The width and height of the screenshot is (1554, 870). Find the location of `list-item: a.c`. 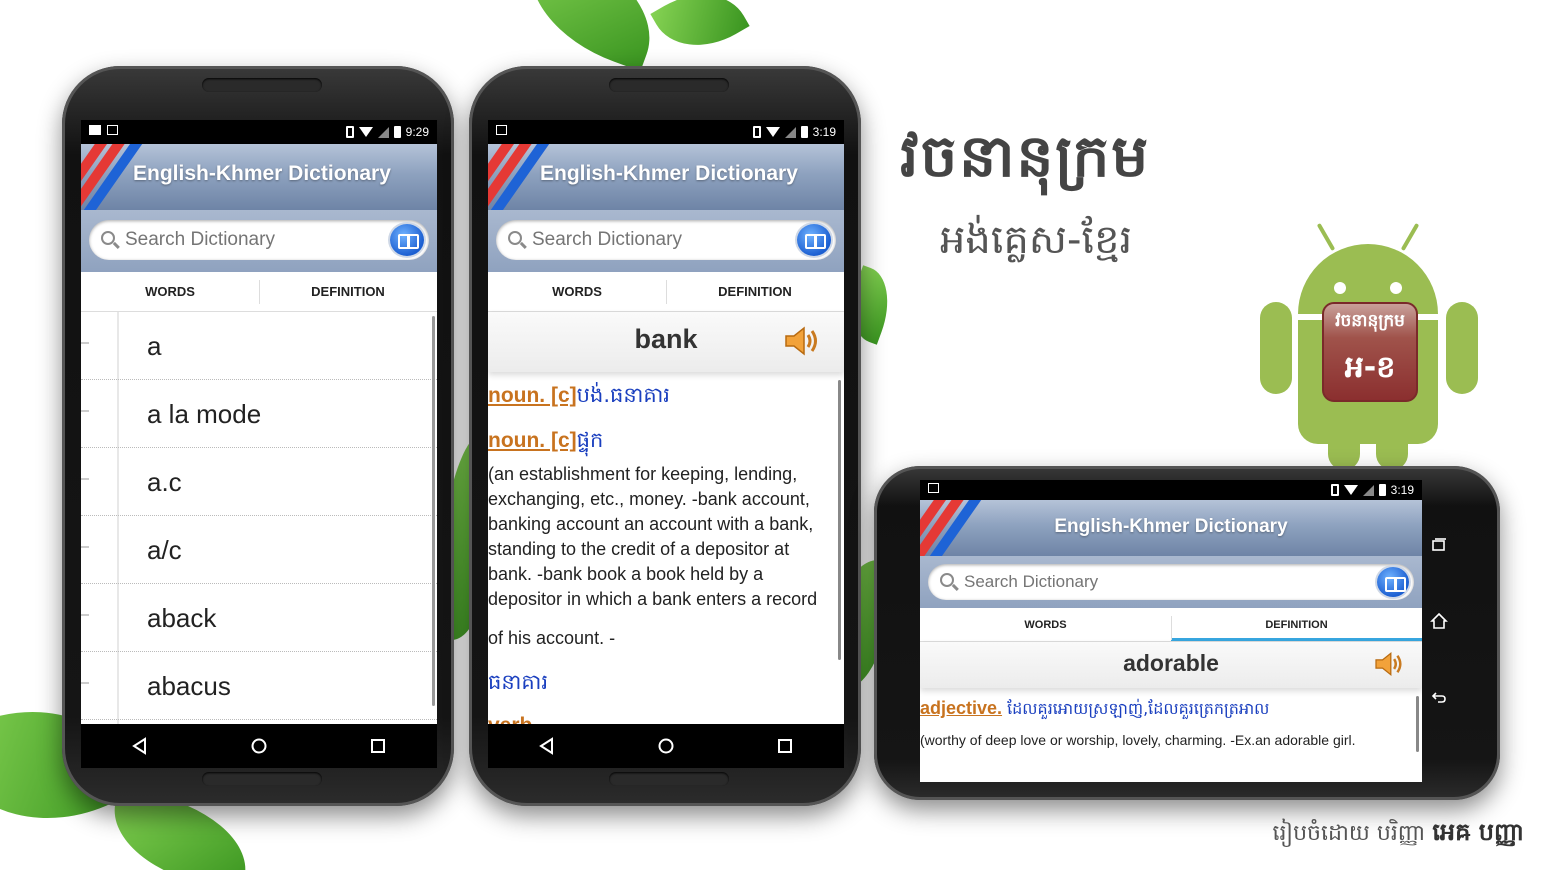

list-item: a.c is located at coordinates (259, 482).